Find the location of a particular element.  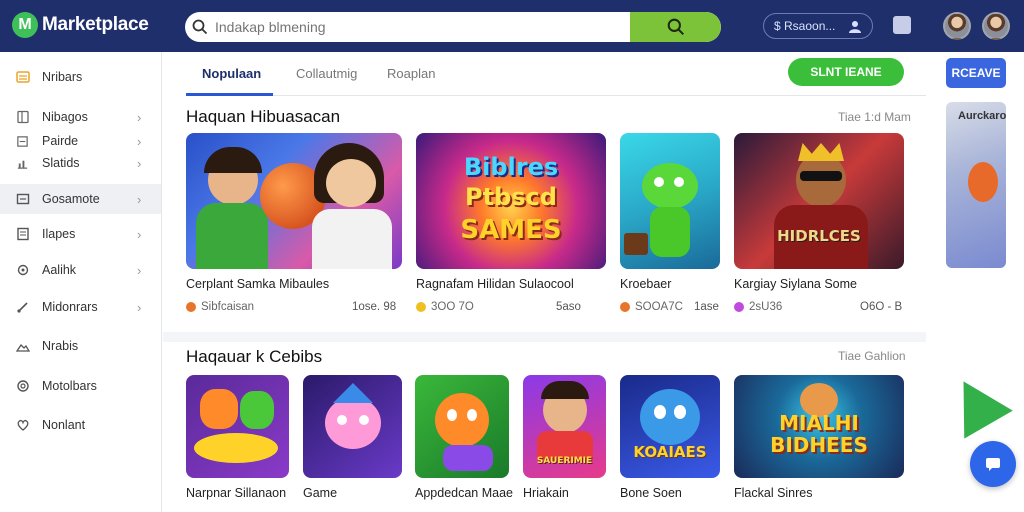

game-thumbnail: Biblres Ptbscd SAMES is located at coordinates (511, 201).